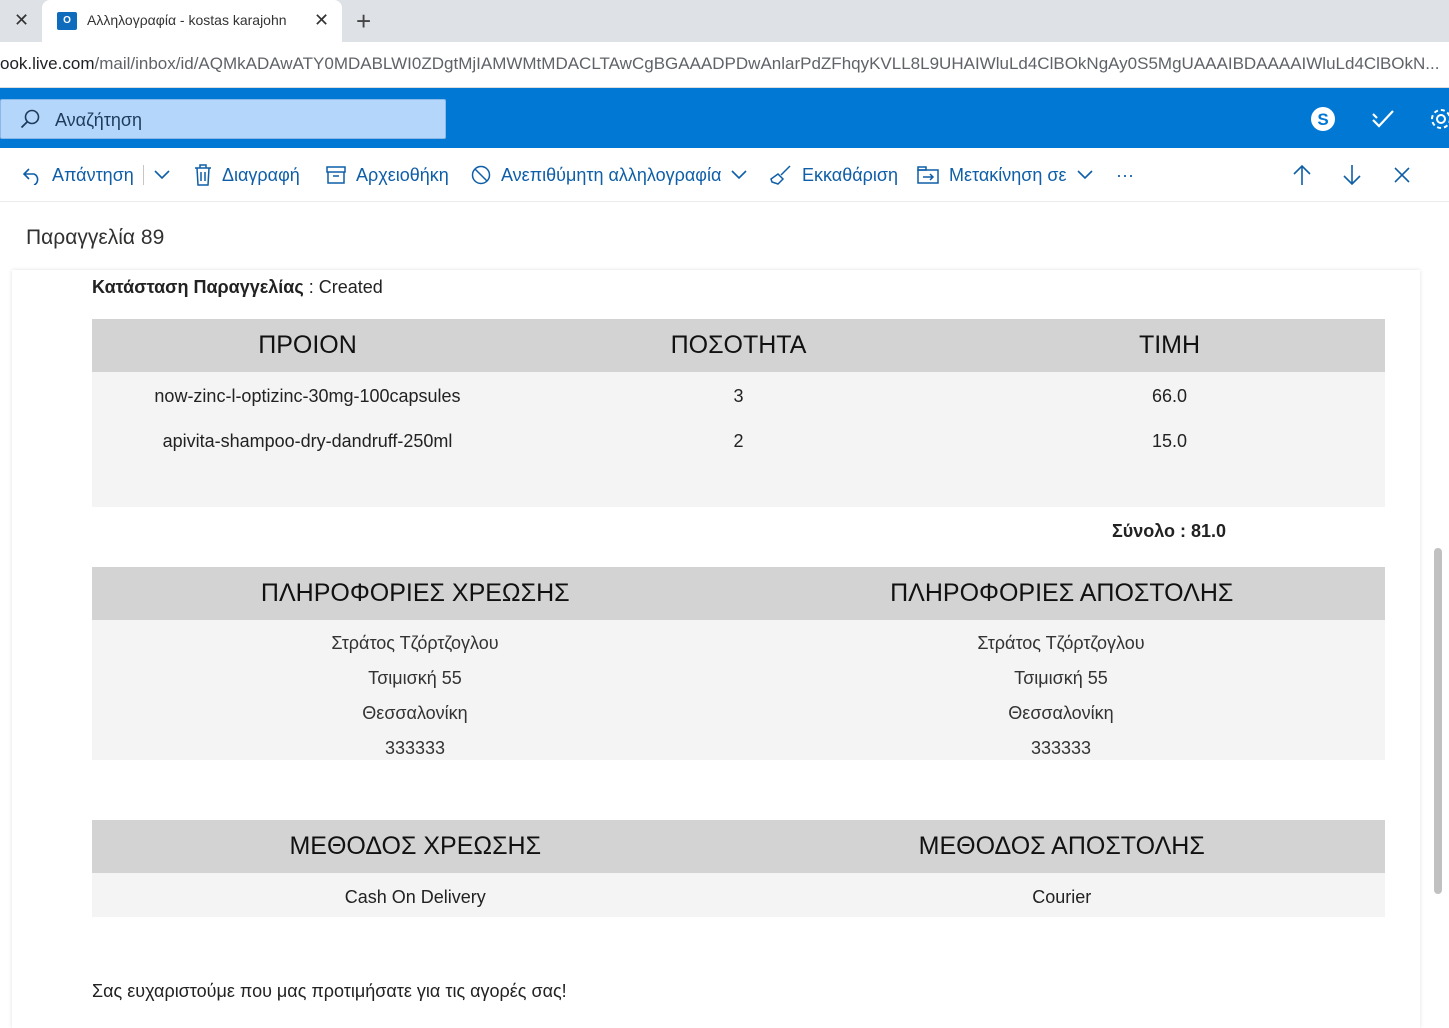 This screenshot has height=1028, width=1449. I want to click on billing-postcode: 333333, so click(415, 748).